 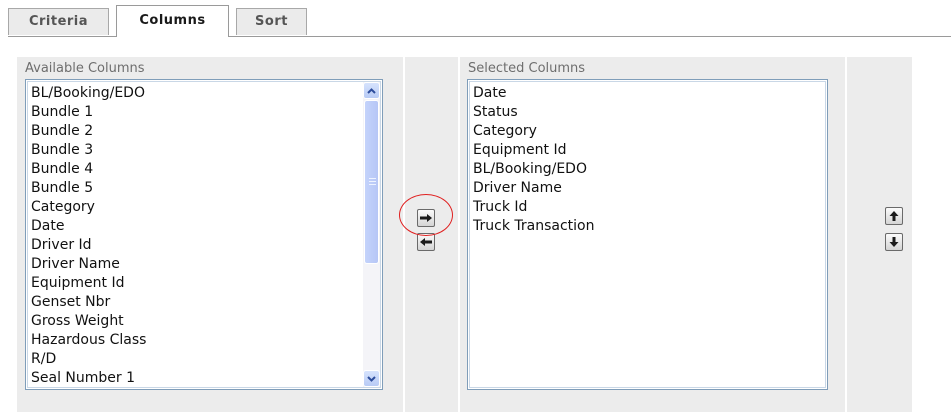 I want to click on arrow-down-icon, so click(x=894, y=242).